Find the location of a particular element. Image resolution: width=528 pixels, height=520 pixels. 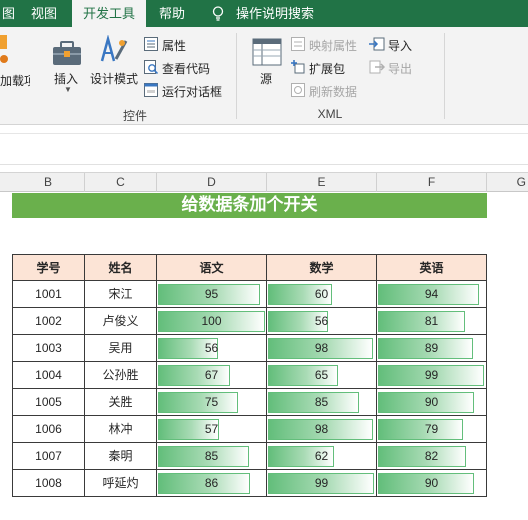

addins-button: 加载项 is located at coordinates (15, 80).